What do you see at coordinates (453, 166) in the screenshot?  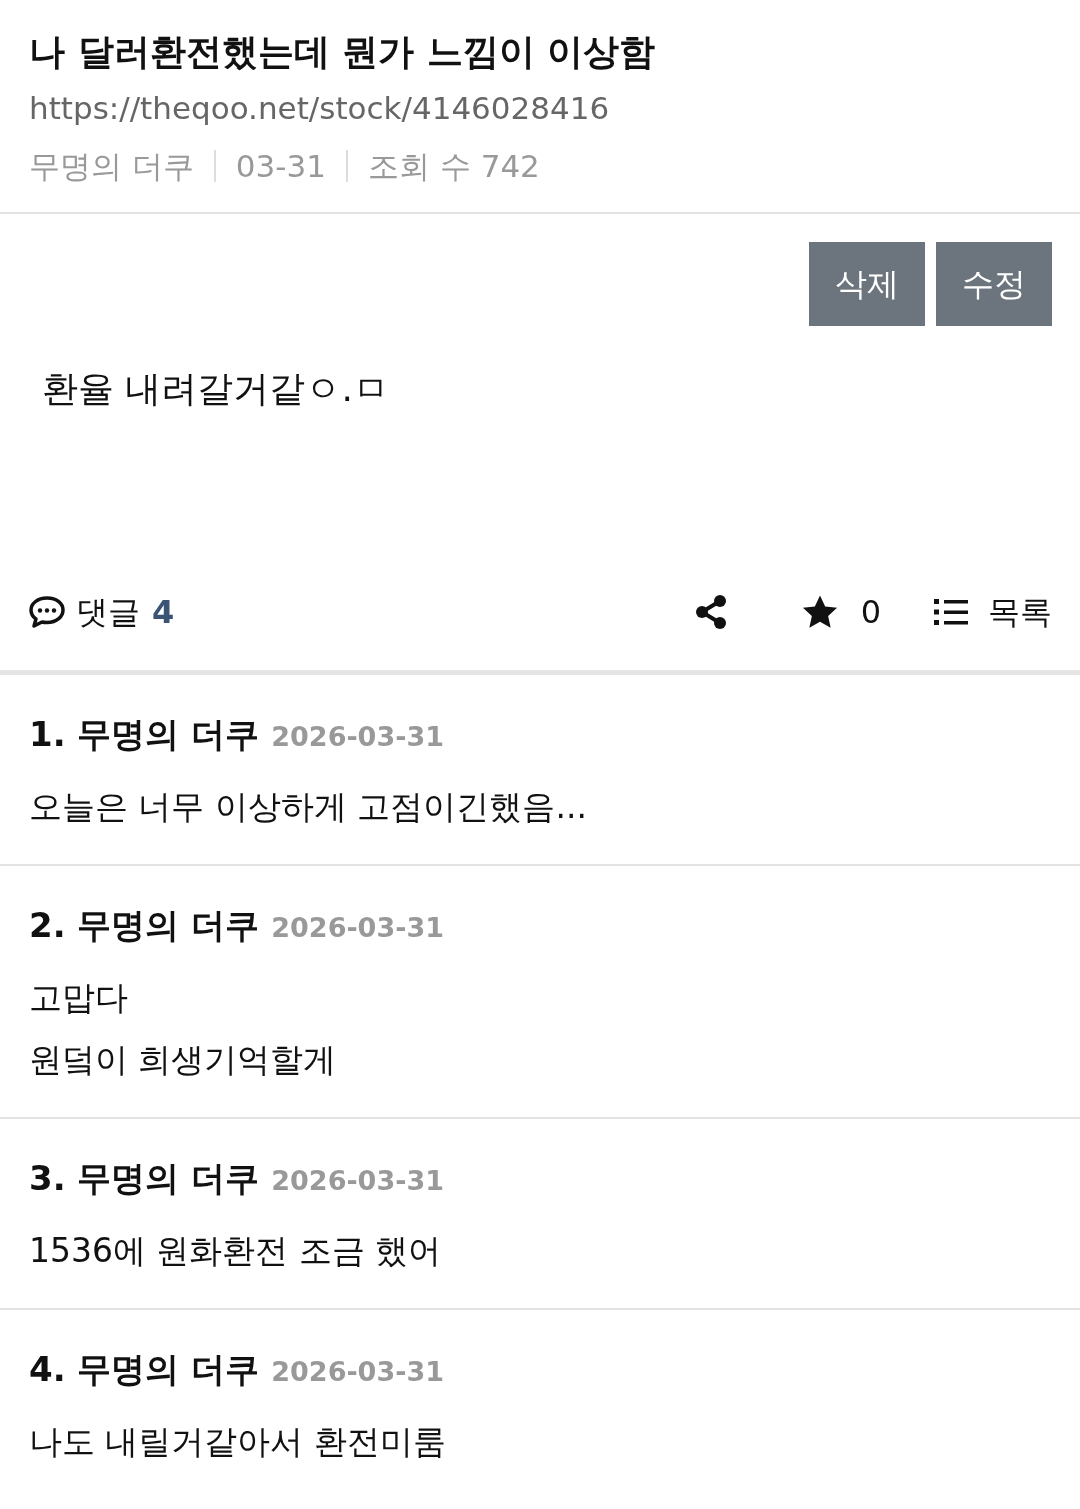 I see `post-meta: 조회 수 742` at bounding box center [453, 166].